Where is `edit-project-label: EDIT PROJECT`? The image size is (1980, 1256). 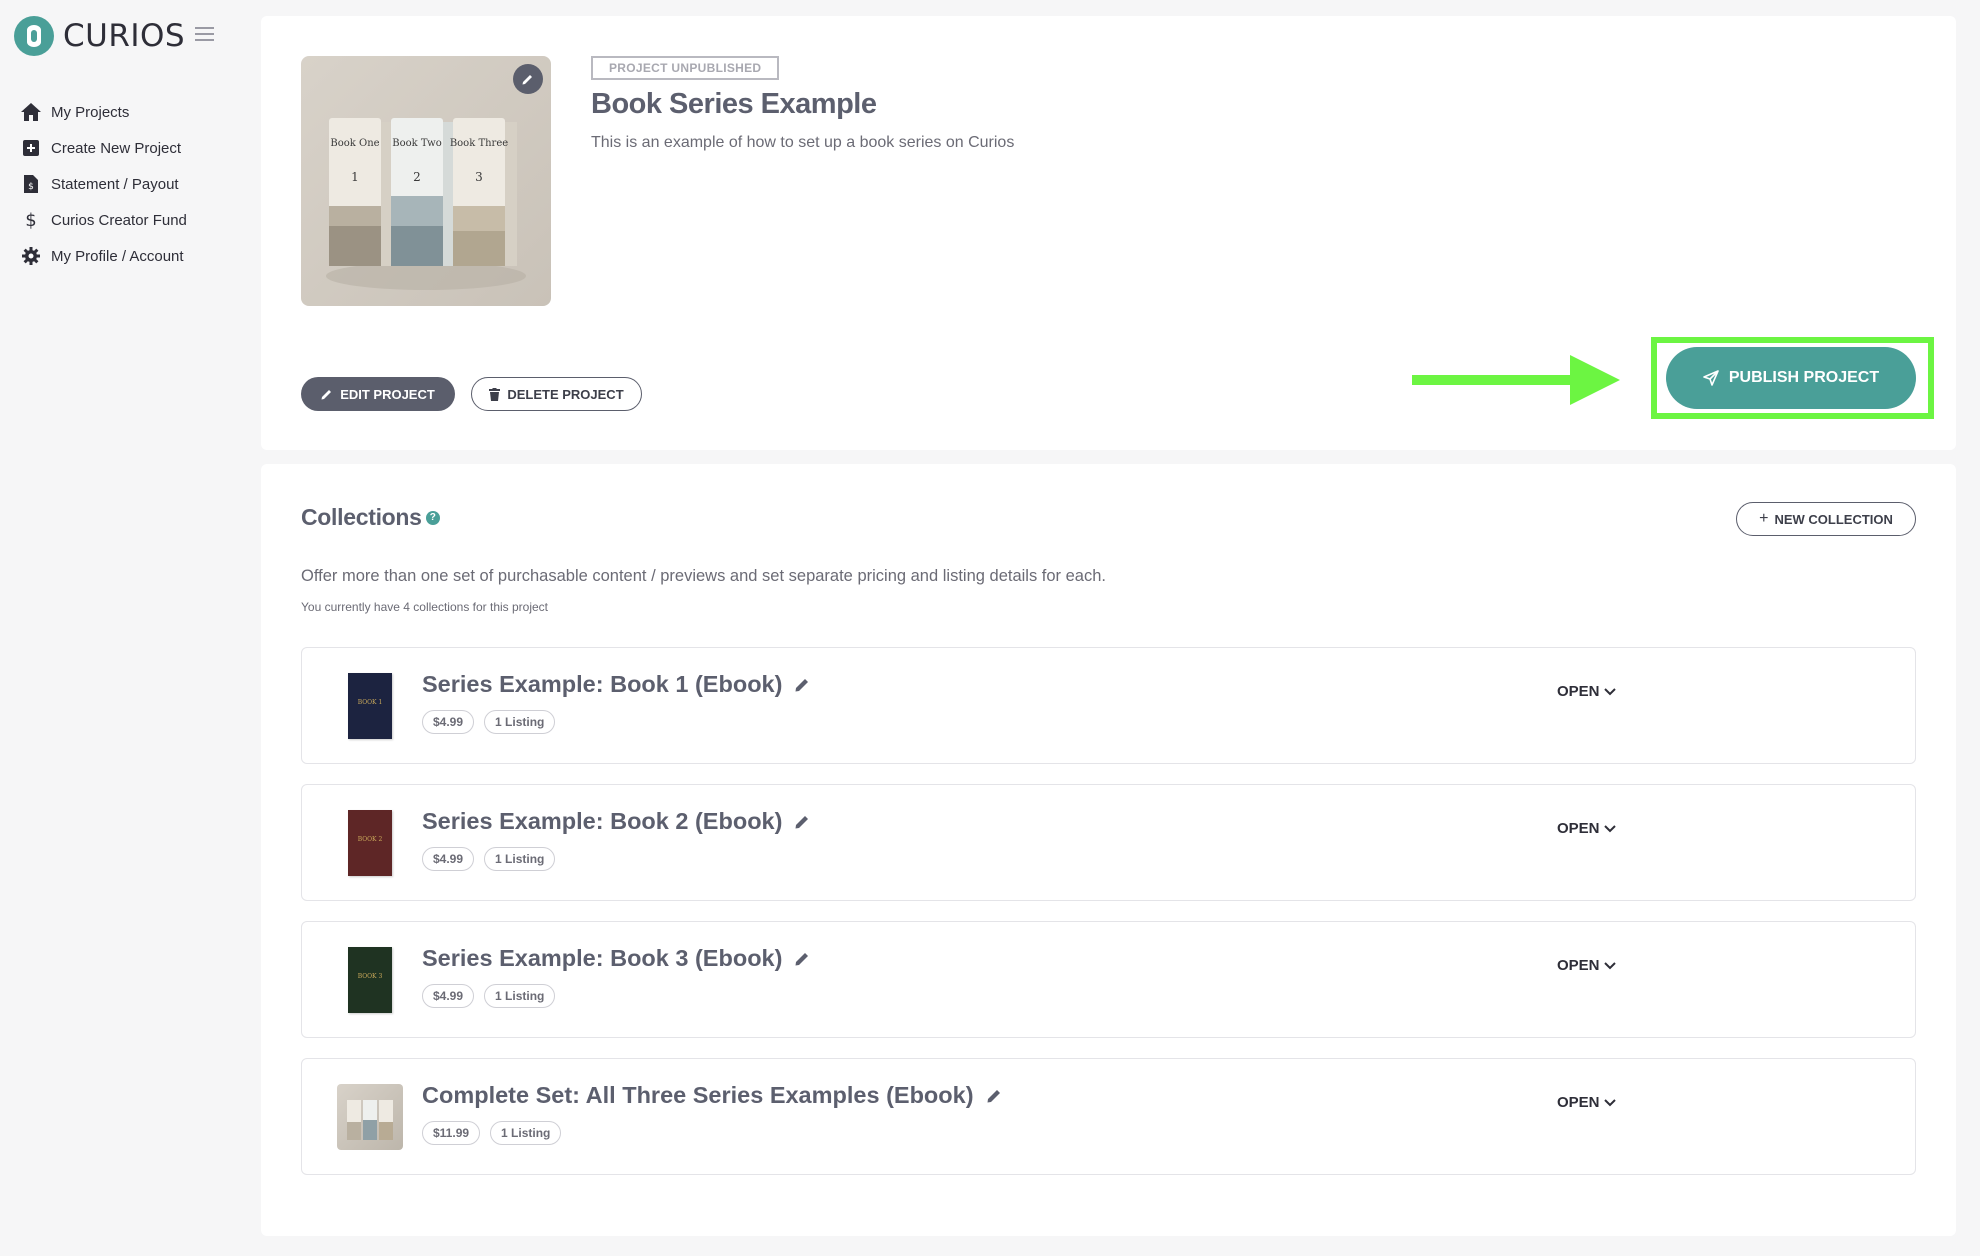
edit-project-label: EDIT PROJECT is located at coordinates (387, 394).